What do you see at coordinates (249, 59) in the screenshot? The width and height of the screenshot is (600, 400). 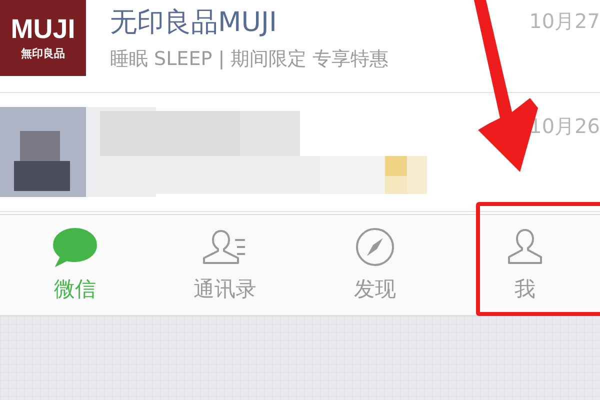 I see `chat-preview: 睡眠 SLEEP | 期间限定 专享特惠` at bounding box center [249, 59].